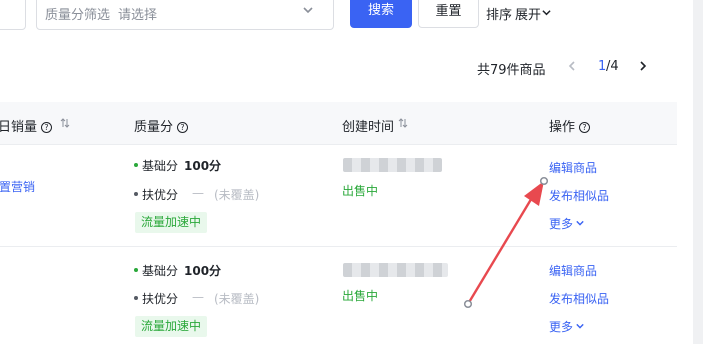 The image size is (703, 344). I want to click on sort-label: 排序, so click(499, 15).